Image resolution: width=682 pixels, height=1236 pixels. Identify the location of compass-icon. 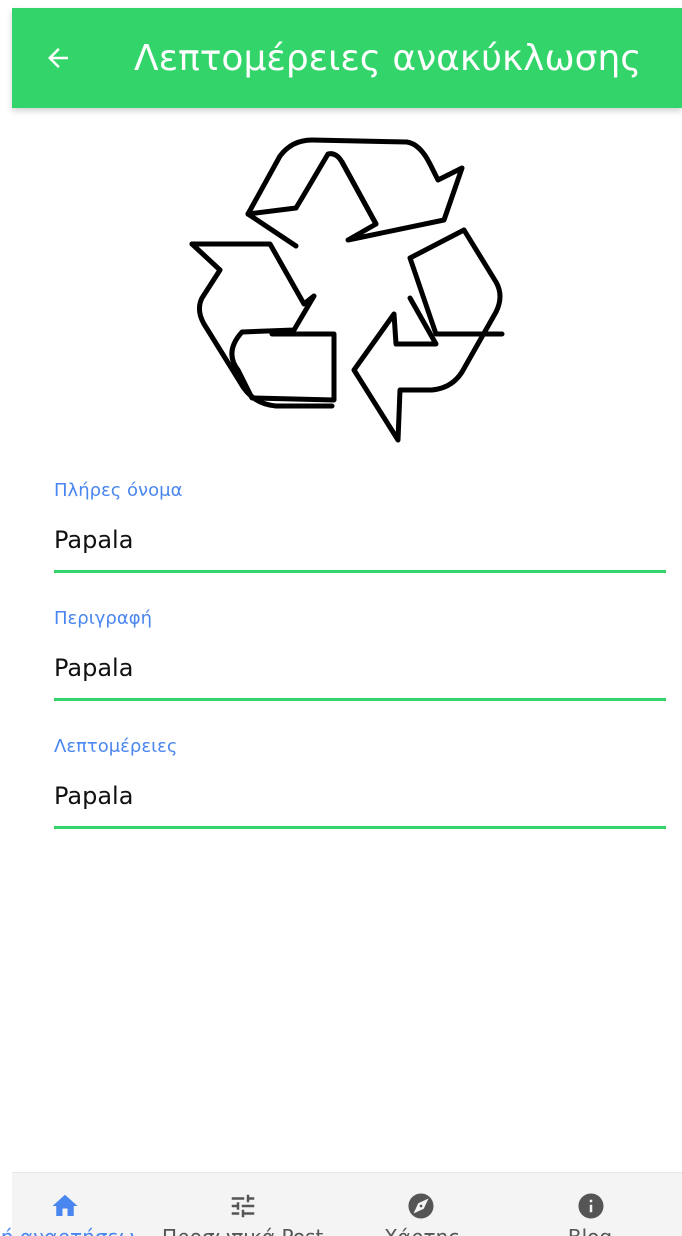
(421, 1206).